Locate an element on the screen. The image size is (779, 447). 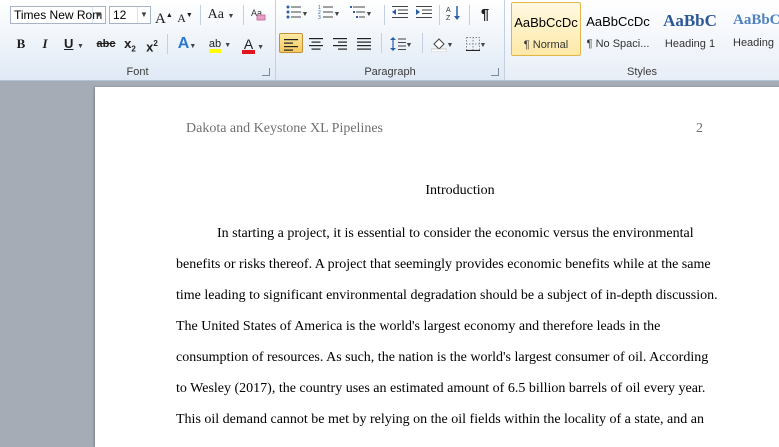
bullets-icon is located at coordinates (293, 12).